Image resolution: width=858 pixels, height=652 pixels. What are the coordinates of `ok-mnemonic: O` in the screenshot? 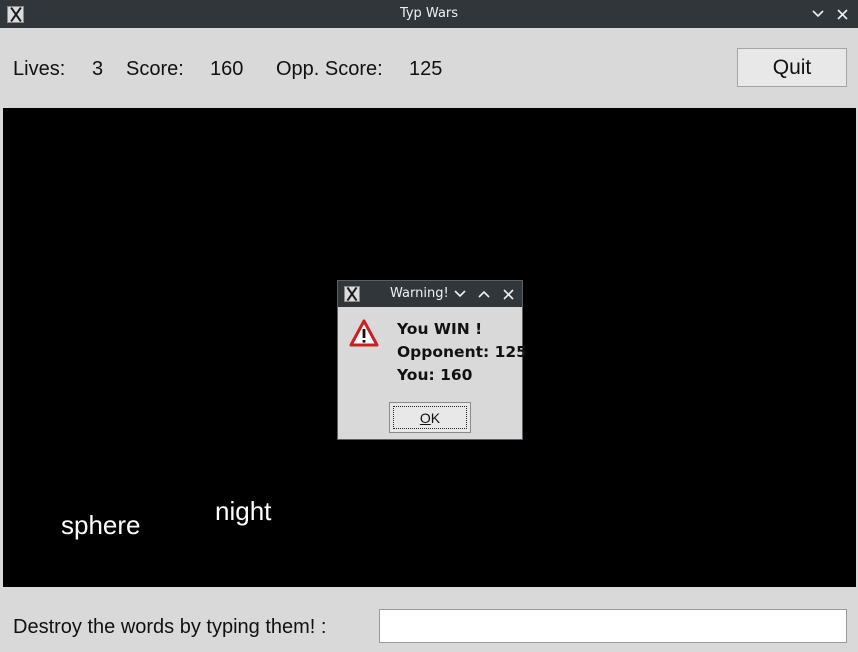 It's located at (425, 417).